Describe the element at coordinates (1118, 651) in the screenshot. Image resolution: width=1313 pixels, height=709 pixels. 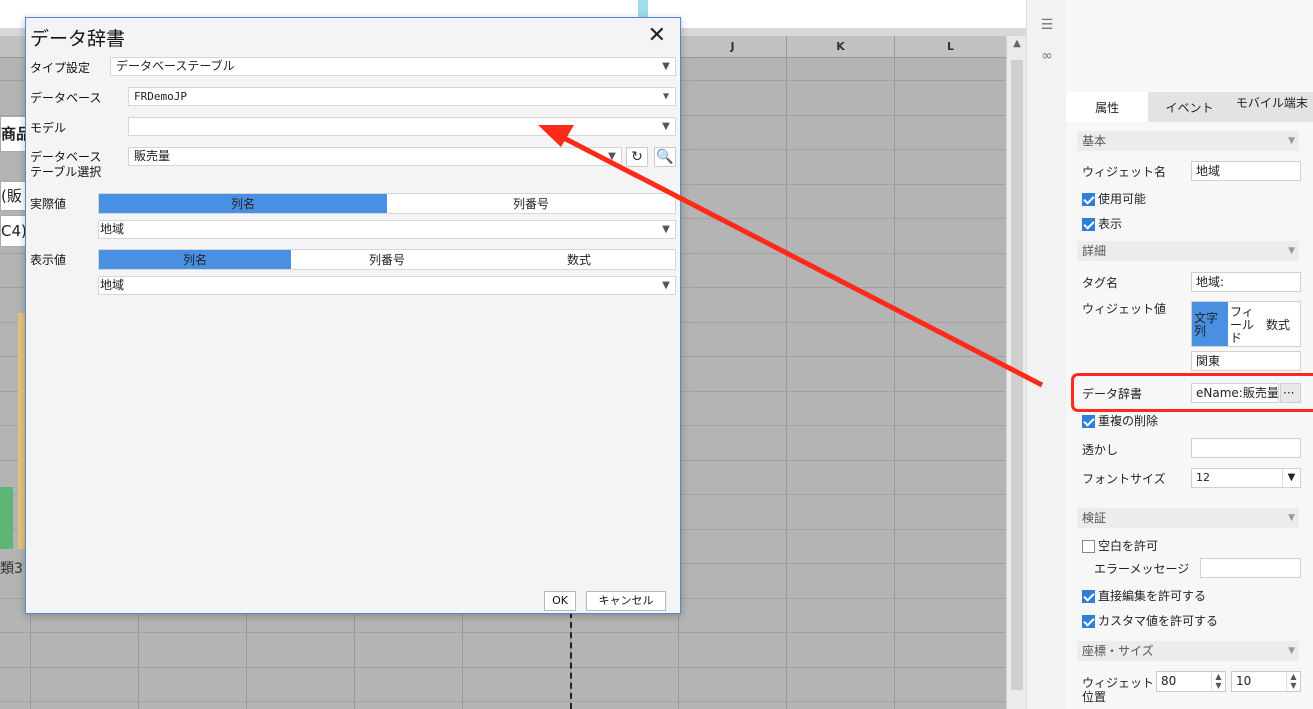
I see `section-coords-title: 座標・サイズ` at that location.